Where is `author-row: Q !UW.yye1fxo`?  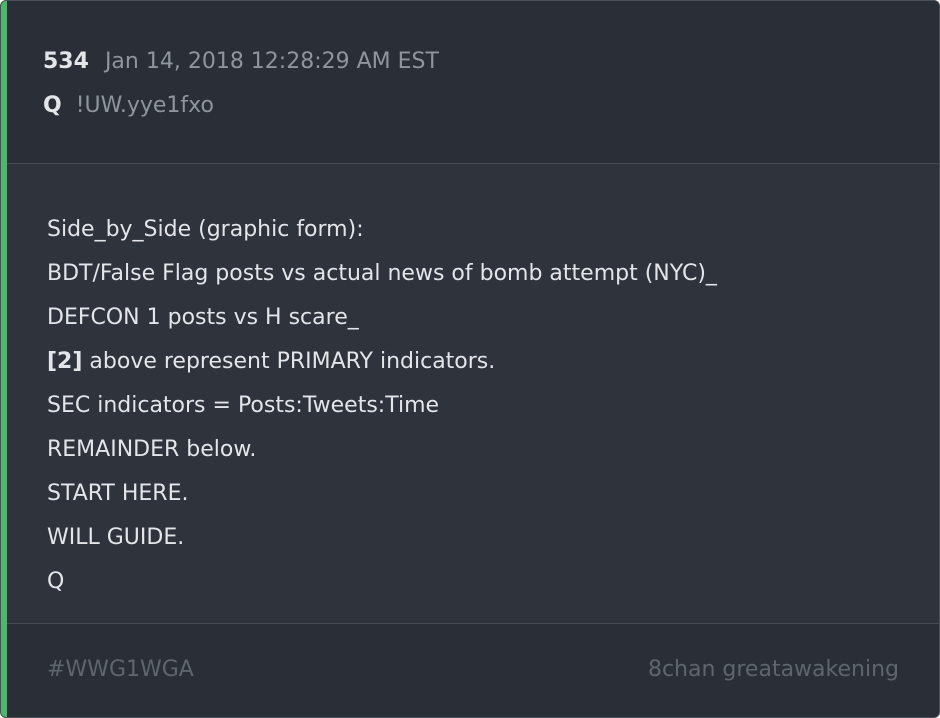 author-row: Q !UW.yye1fxo is located at coordinates (128, 105).